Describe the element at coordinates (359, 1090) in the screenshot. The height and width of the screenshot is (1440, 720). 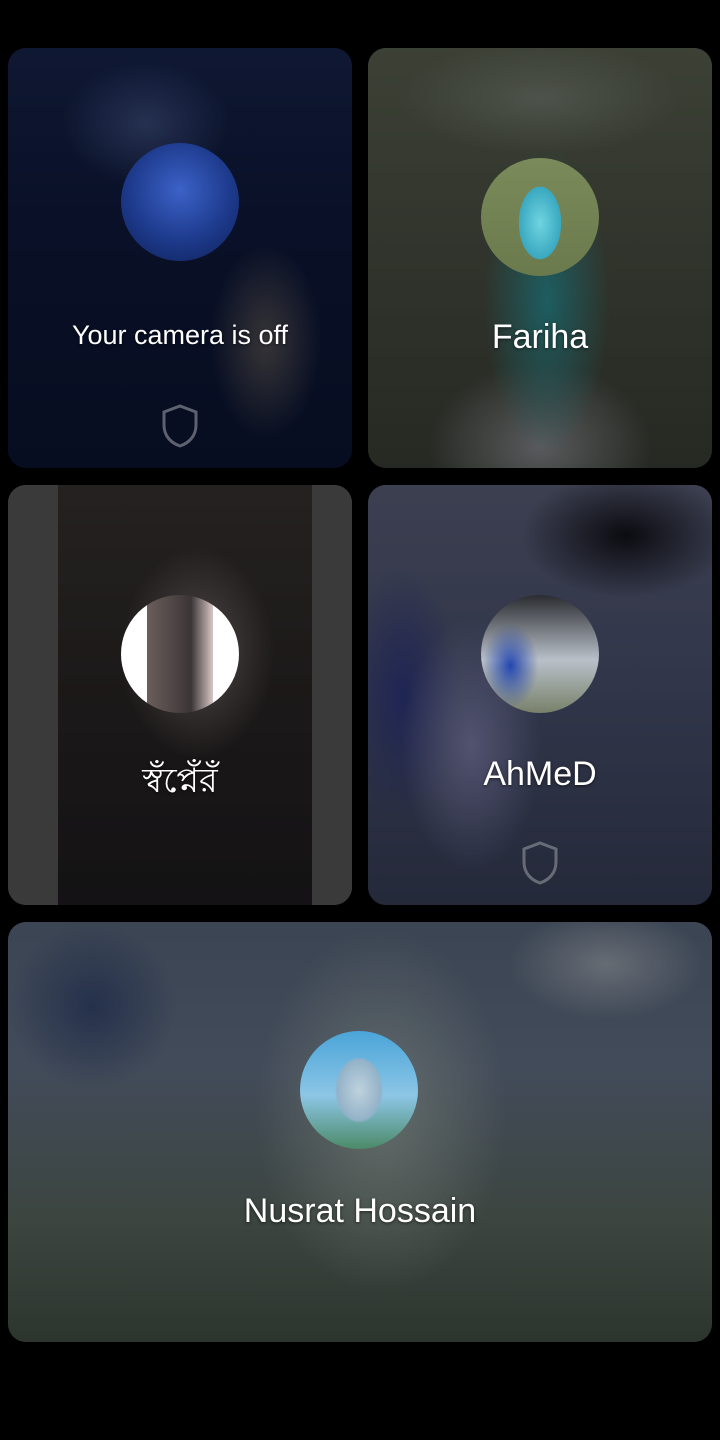
I see `nusrat-avatar` at that location.